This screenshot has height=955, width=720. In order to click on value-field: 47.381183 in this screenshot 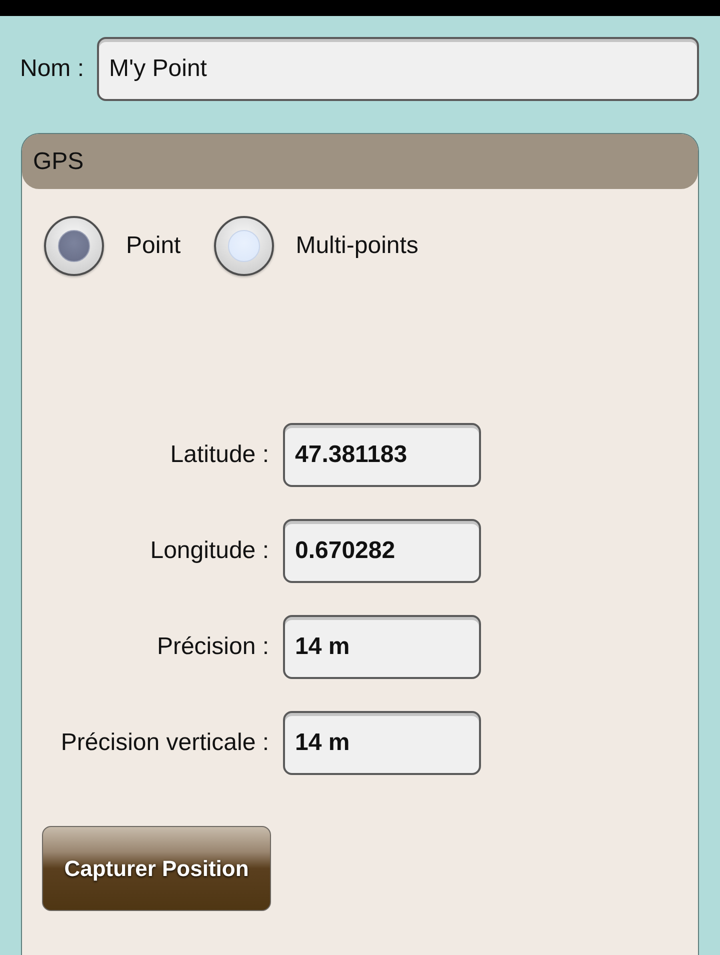, I will do `click(382, 455)`.